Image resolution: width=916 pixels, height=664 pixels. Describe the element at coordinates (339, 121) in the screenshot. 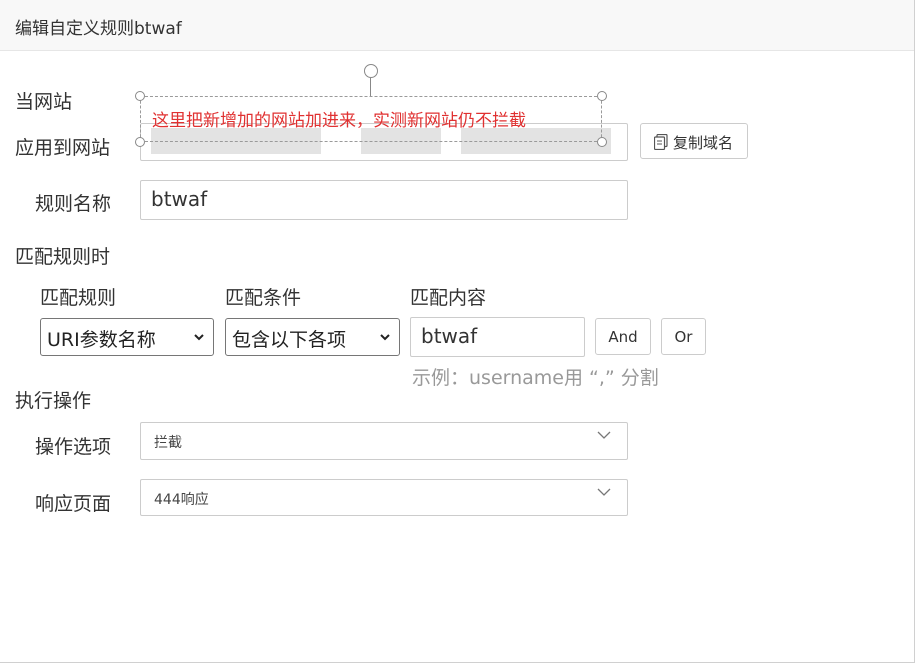

I see `annotation-text: 这里把新增加的网站加进来，实测新网站仍不拦截` at that location.